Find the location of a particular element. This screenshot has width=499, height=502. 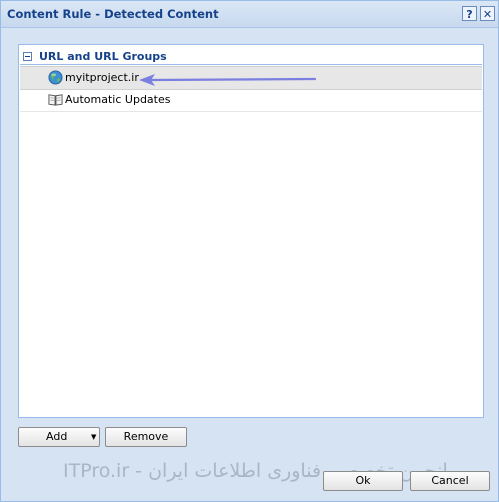

globe-icon is located at coordinates (55, 77).